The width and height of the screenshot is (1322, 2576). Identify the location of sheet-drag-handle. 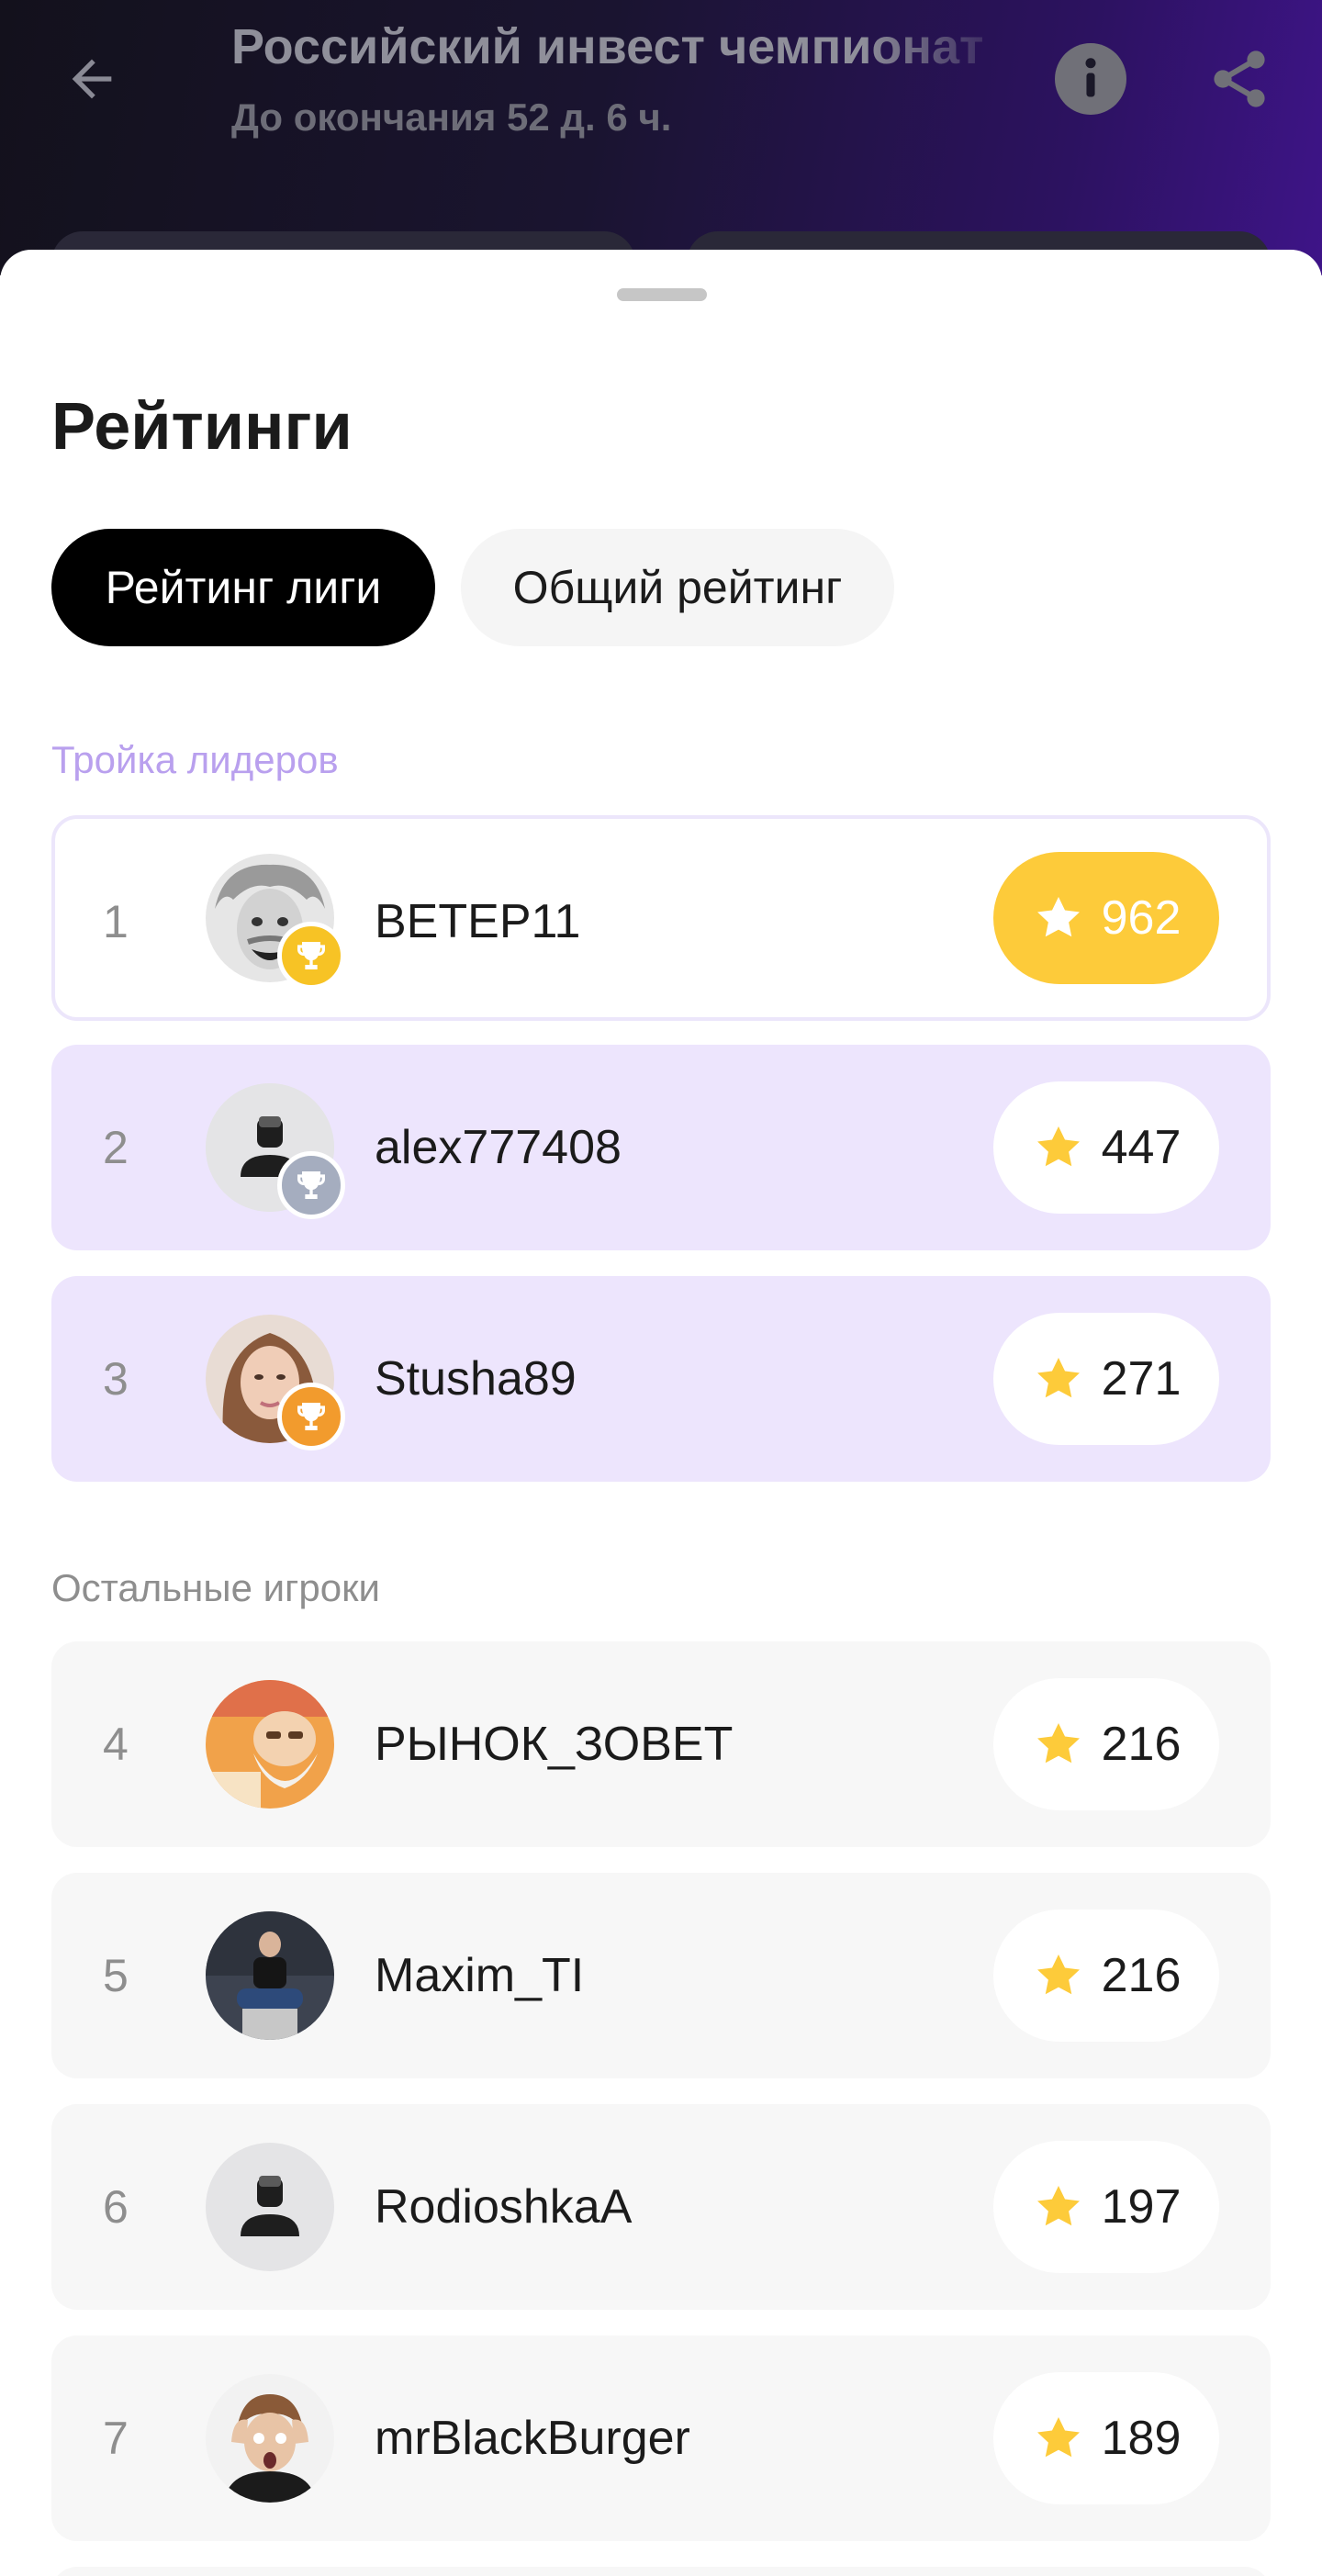
(662, 294).